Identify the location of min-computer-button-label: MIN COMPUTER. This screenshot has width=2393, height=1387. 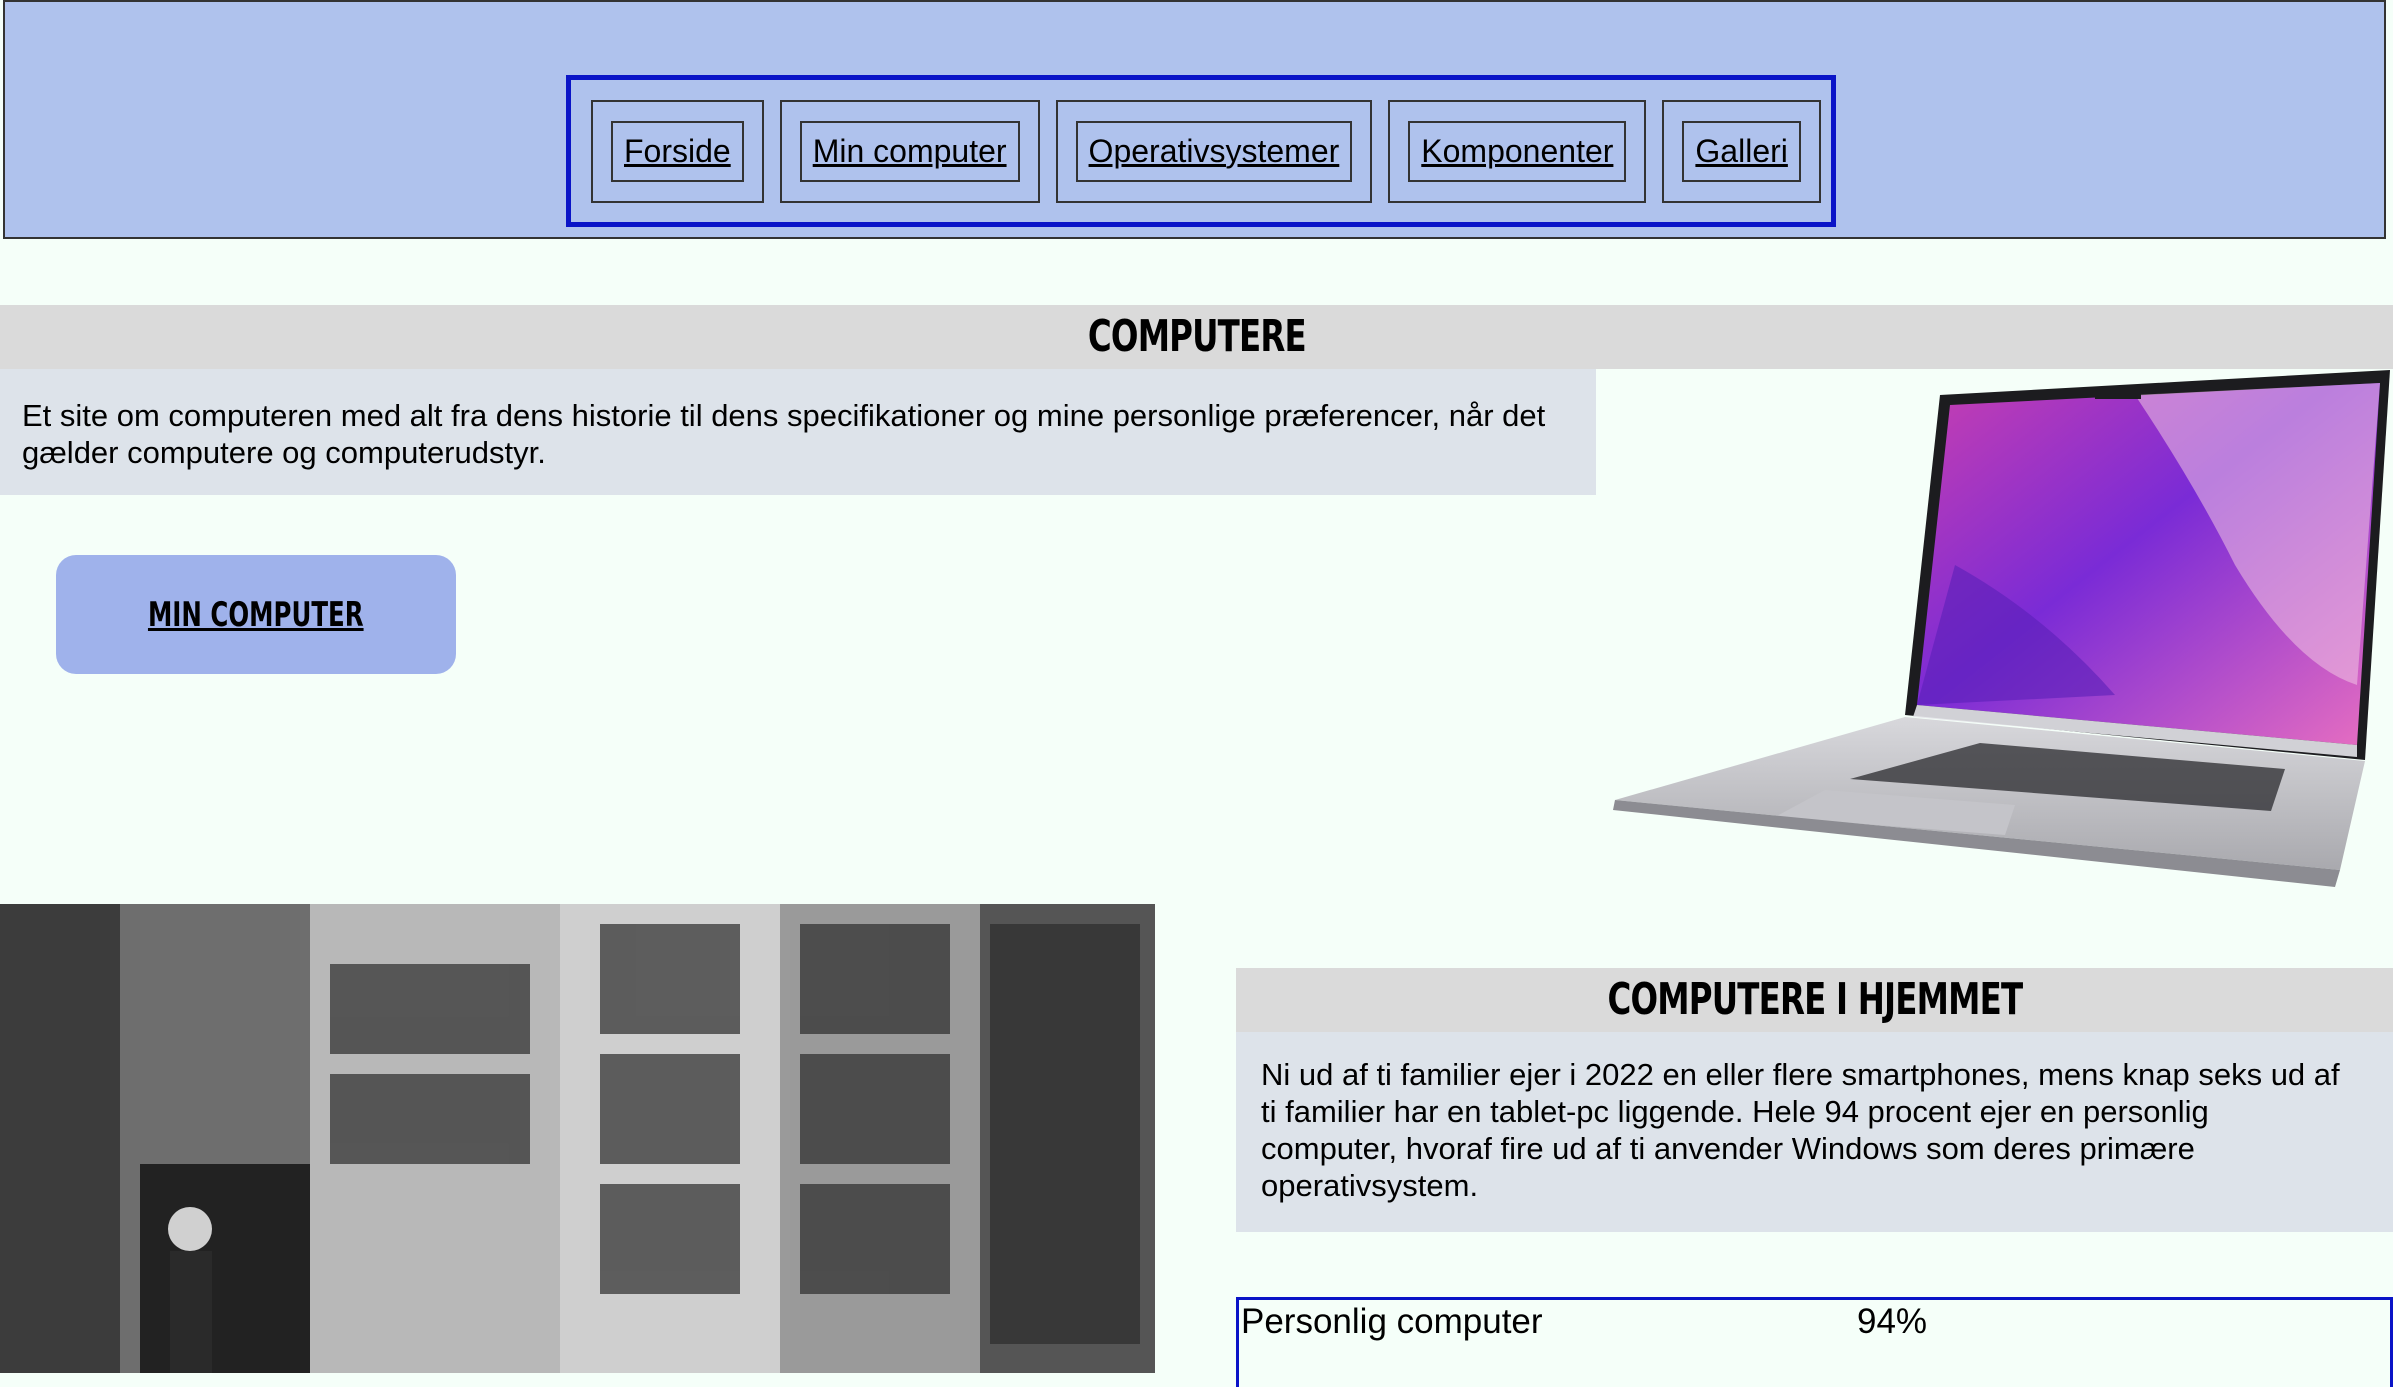
(256, 614).